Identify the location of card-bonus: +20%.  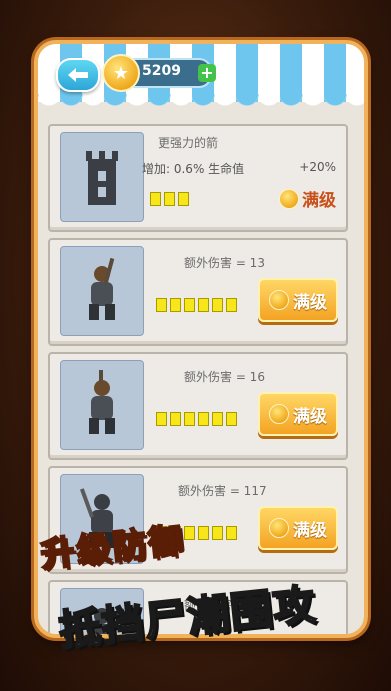
(317, 167).